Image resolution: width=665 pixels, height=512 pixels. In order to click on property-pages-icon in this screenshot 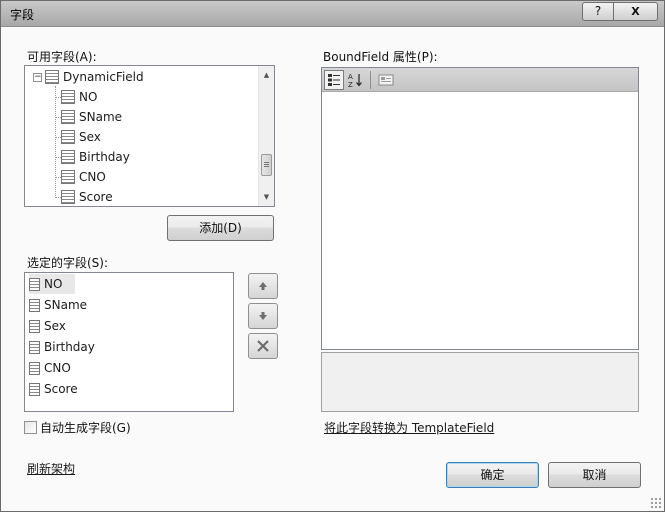, I will do `click(386, 80)`.